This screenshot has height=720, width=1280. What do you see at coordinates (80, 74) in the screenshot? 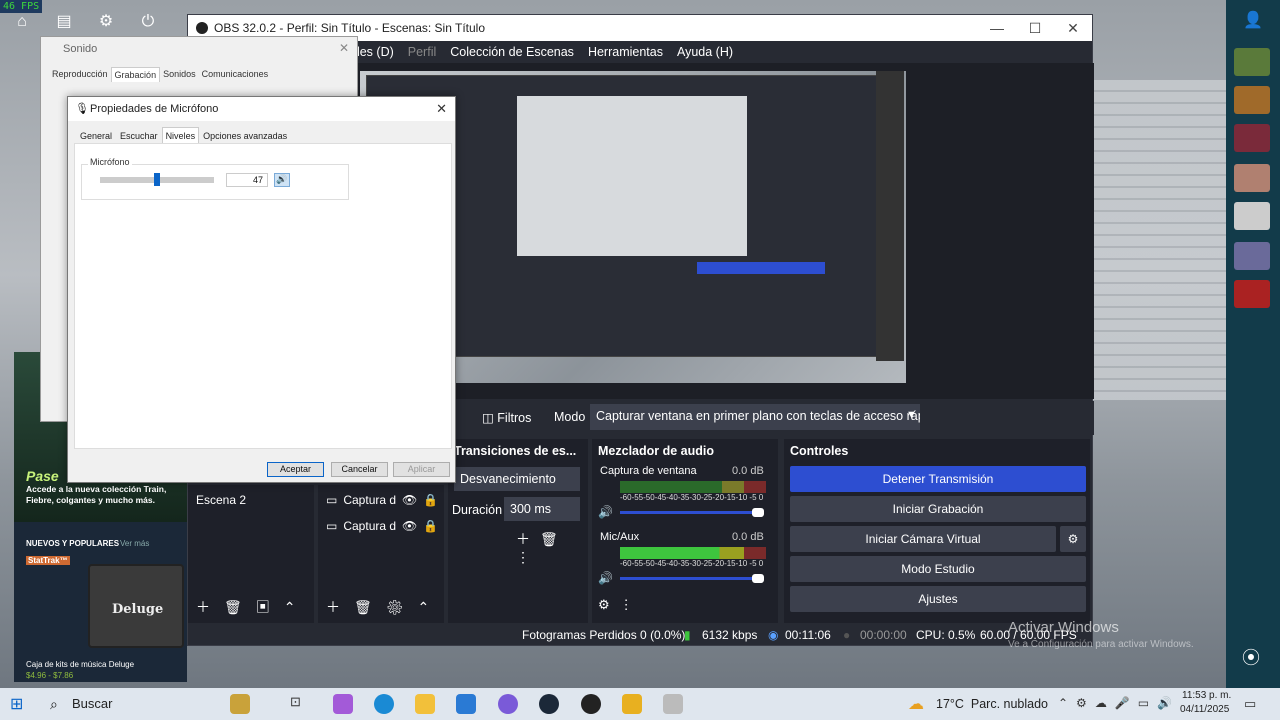
I see `tab-playback: Reproducción` at bounding box center [80, 74].